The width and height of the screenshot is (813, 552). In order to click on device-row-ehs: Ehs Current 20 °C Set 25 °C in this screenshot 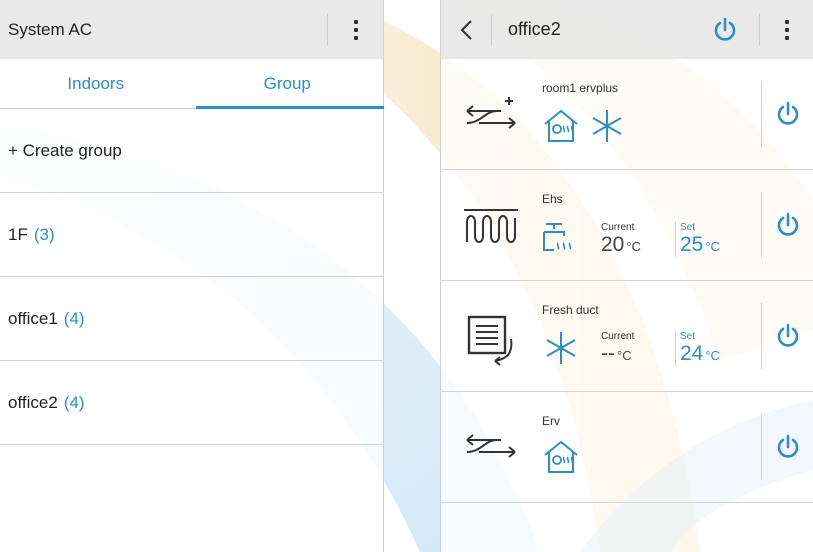, I will do `click(627, 225)`.